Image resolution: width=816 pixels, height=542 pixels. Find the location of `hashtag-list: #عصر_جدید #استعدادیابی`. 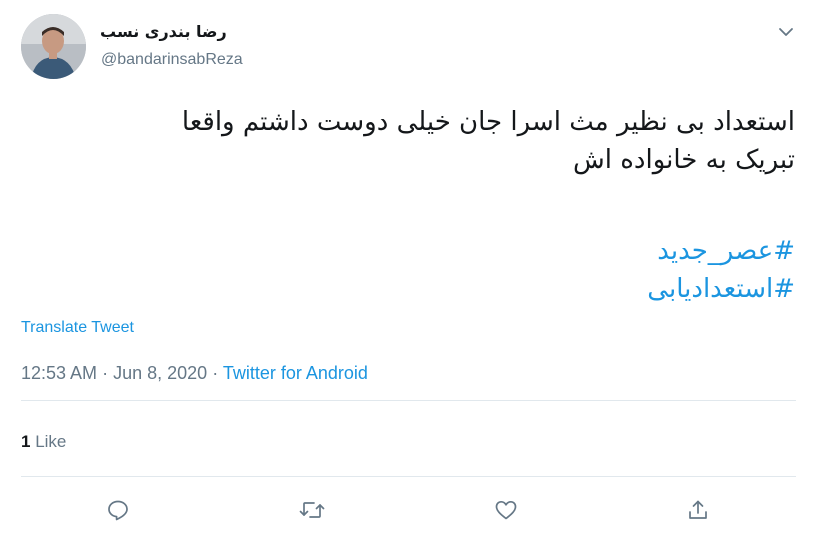

hashtag-list: #عصر_جدید #استعدادیابی is located at coordinates (410, 270).